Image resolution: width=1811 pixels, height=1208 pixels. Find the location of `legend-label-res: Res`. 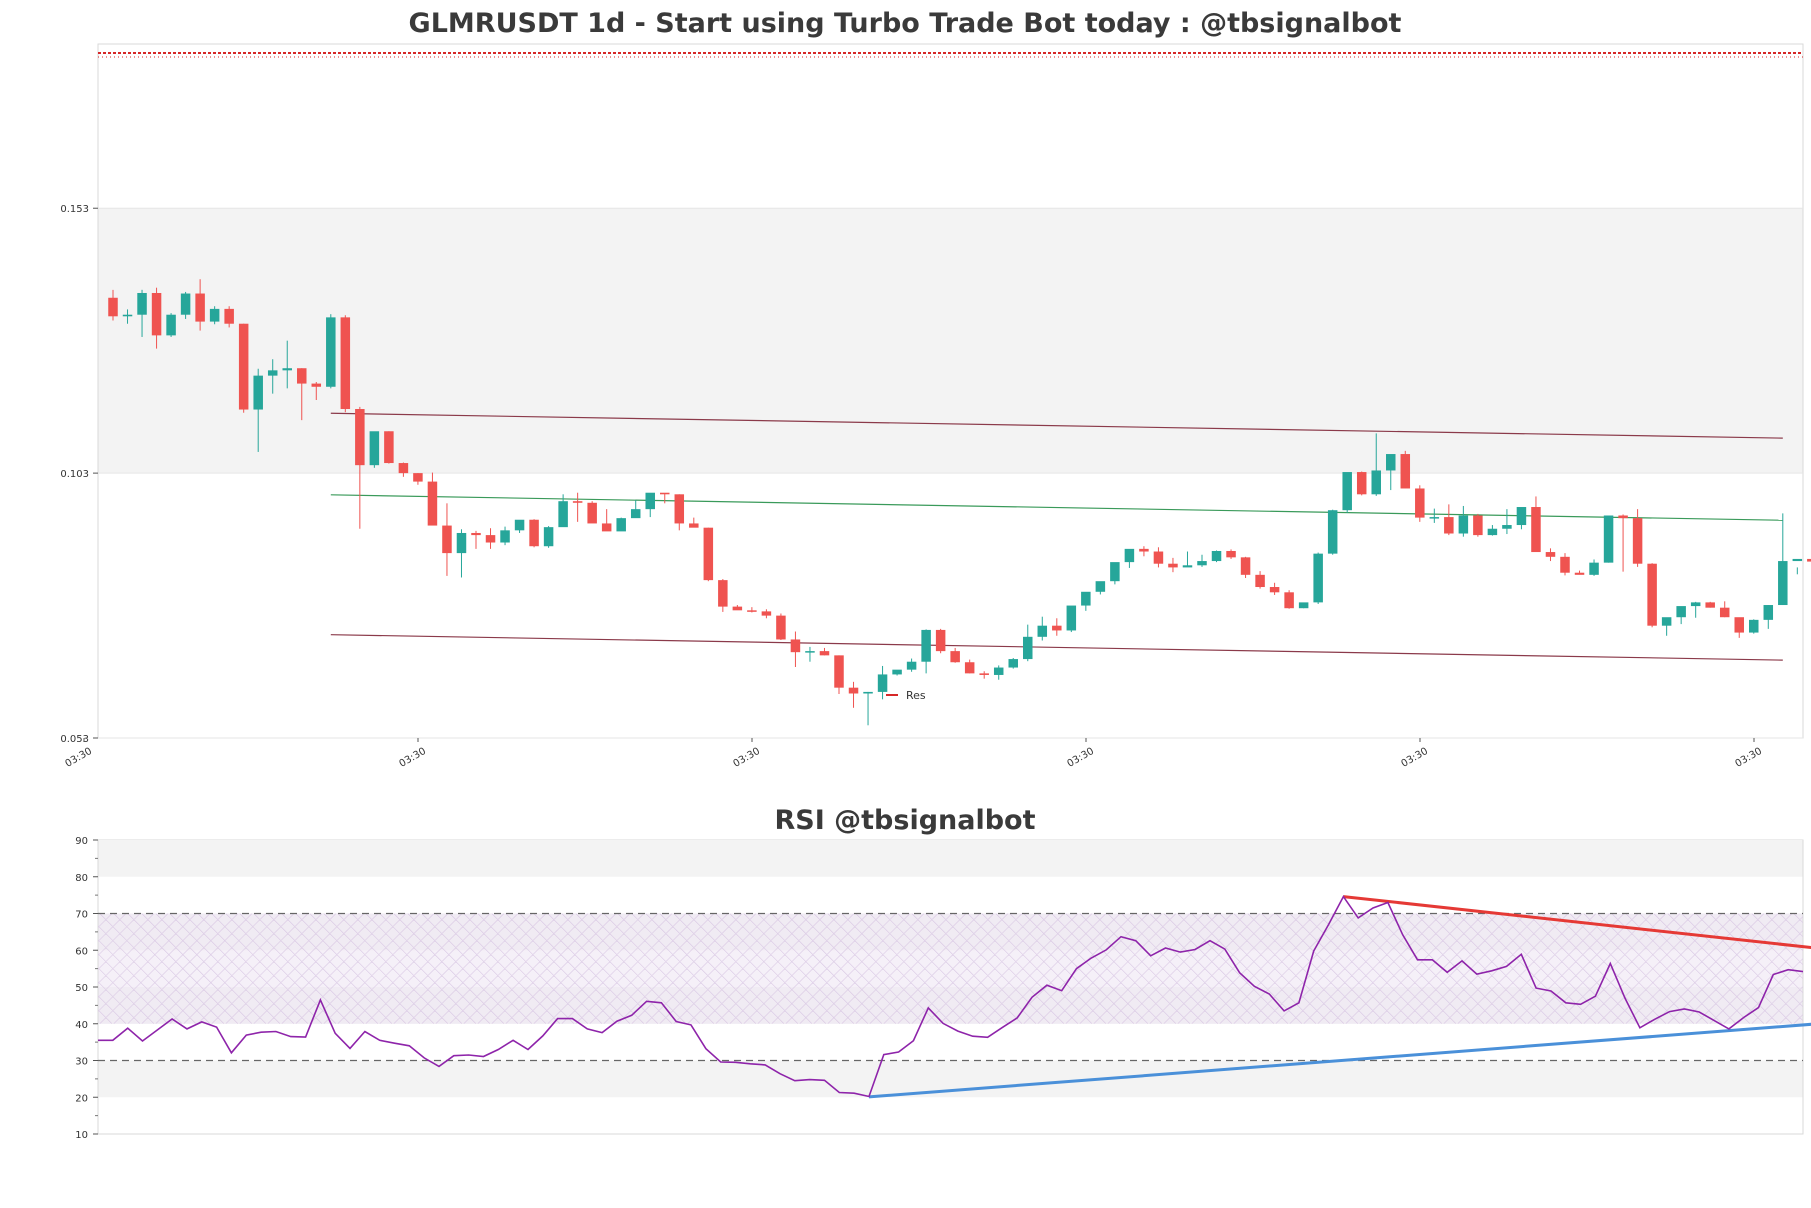

legend-label-res: Res is located at coordinates (916, 695).